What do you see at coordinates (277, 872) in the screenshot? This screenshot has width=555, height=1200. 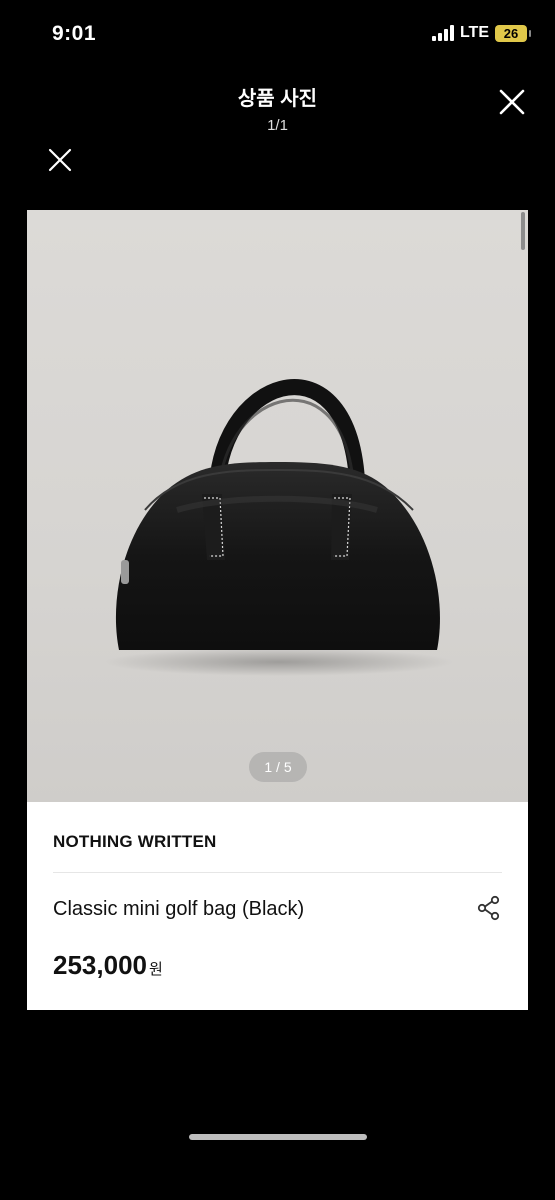 I see `divider` at bounding box center [277, 872].